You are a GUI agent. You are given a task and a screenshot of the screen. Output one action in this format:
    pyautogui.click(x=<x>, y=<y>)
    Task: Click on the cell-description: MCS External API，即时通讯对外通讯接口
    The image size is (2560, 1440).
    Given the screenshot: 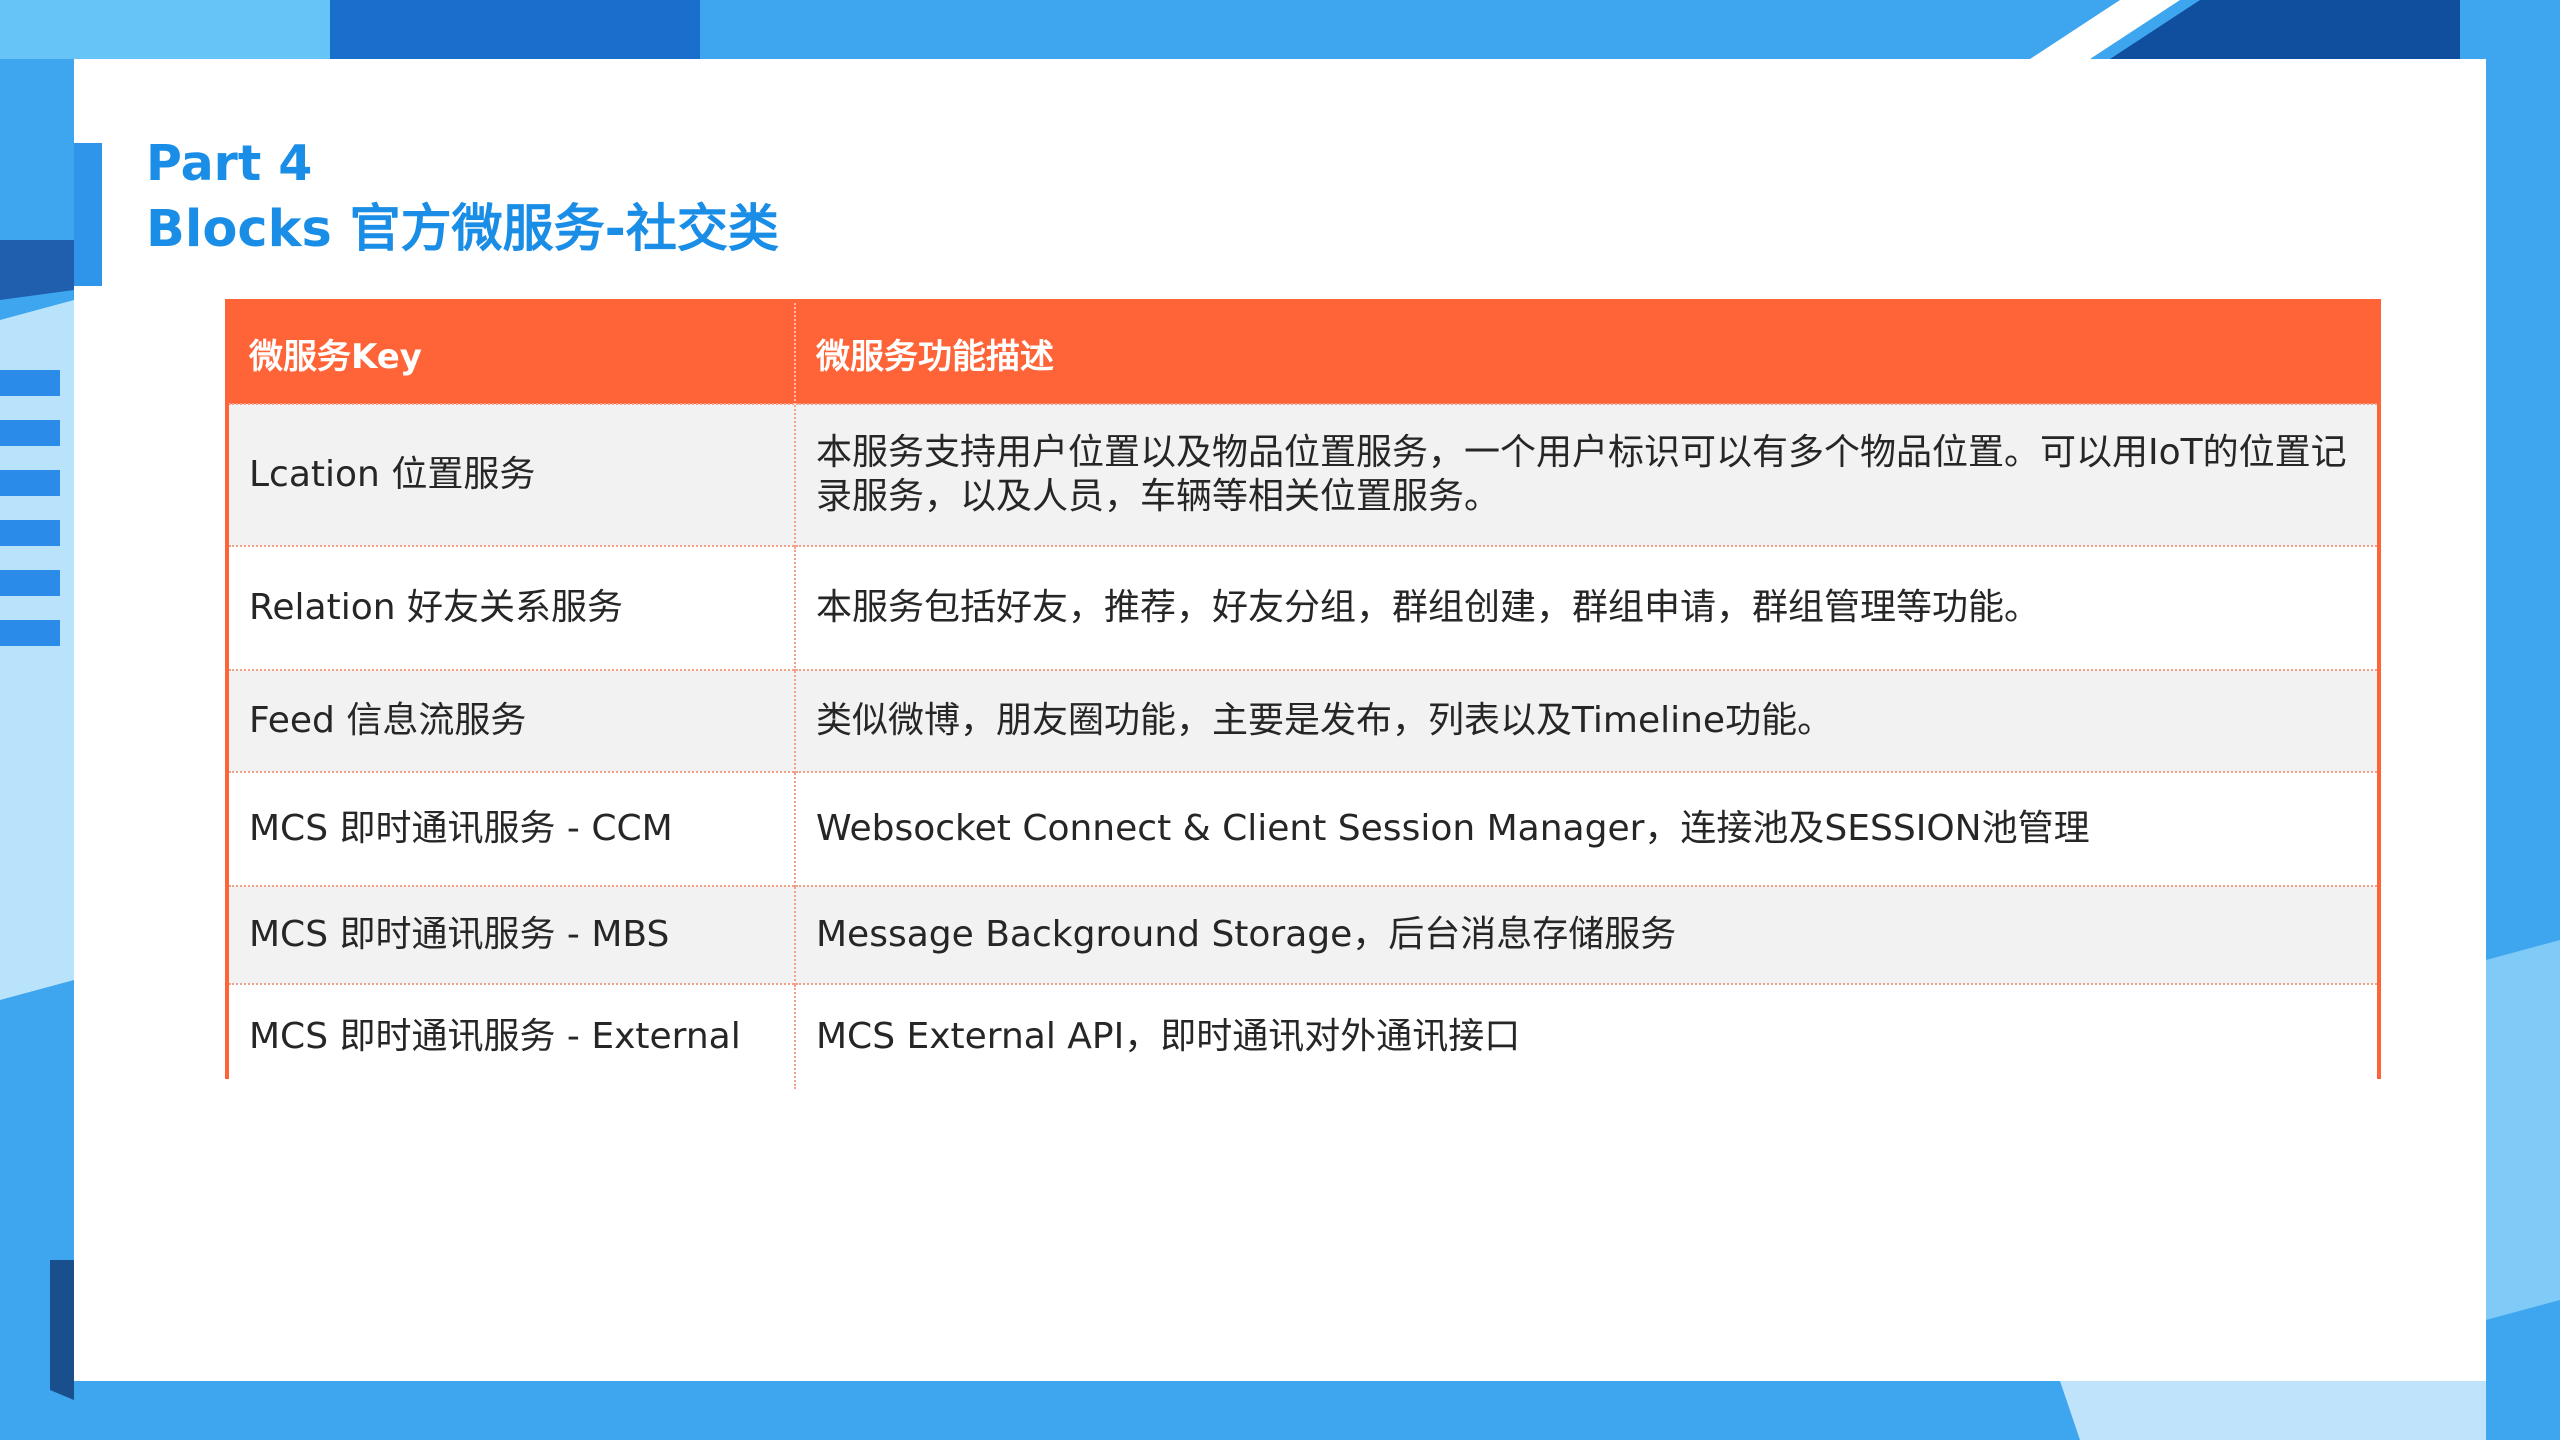 What is the action you would take?
    pyautogui.click(x=1585, y=1036)
    